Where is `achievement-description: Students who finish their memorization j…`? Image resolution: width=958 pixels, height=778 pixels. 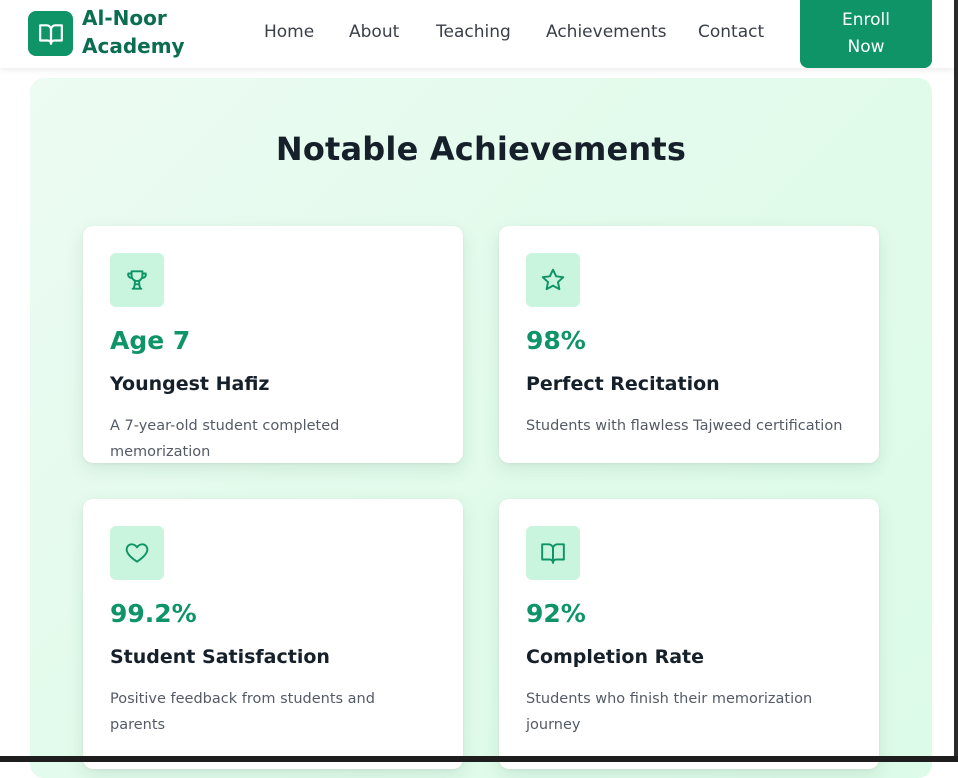
achievement-description: Students who finish their memorization j… is located at coordinates (669, 712).